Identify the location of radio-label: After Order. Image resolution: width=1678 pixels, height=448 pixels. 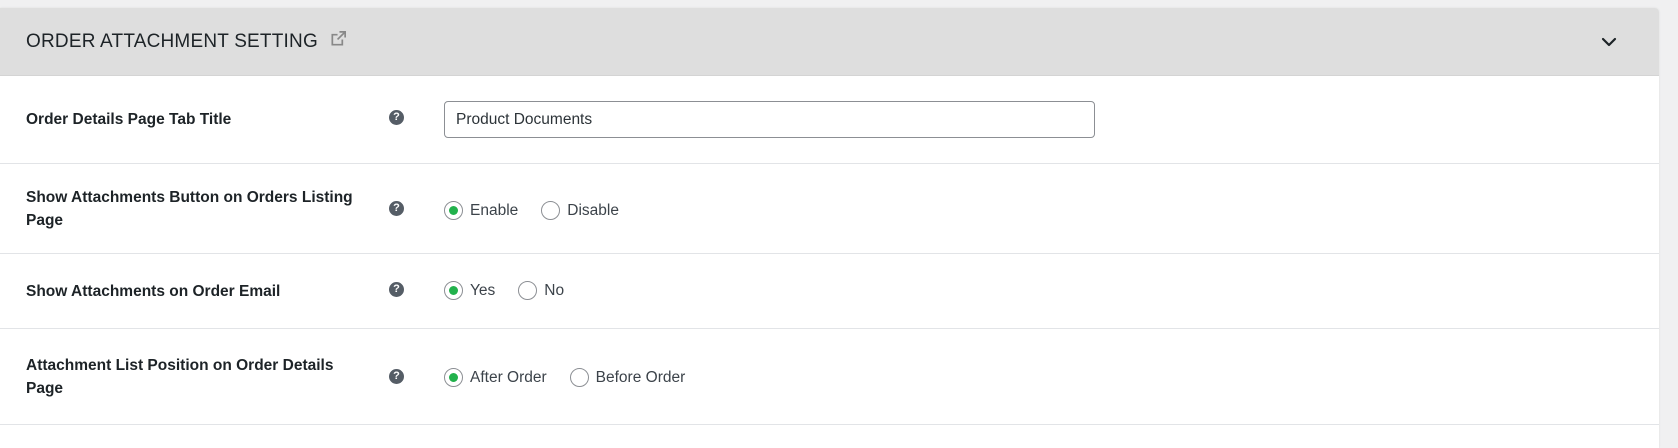
(508, 377).